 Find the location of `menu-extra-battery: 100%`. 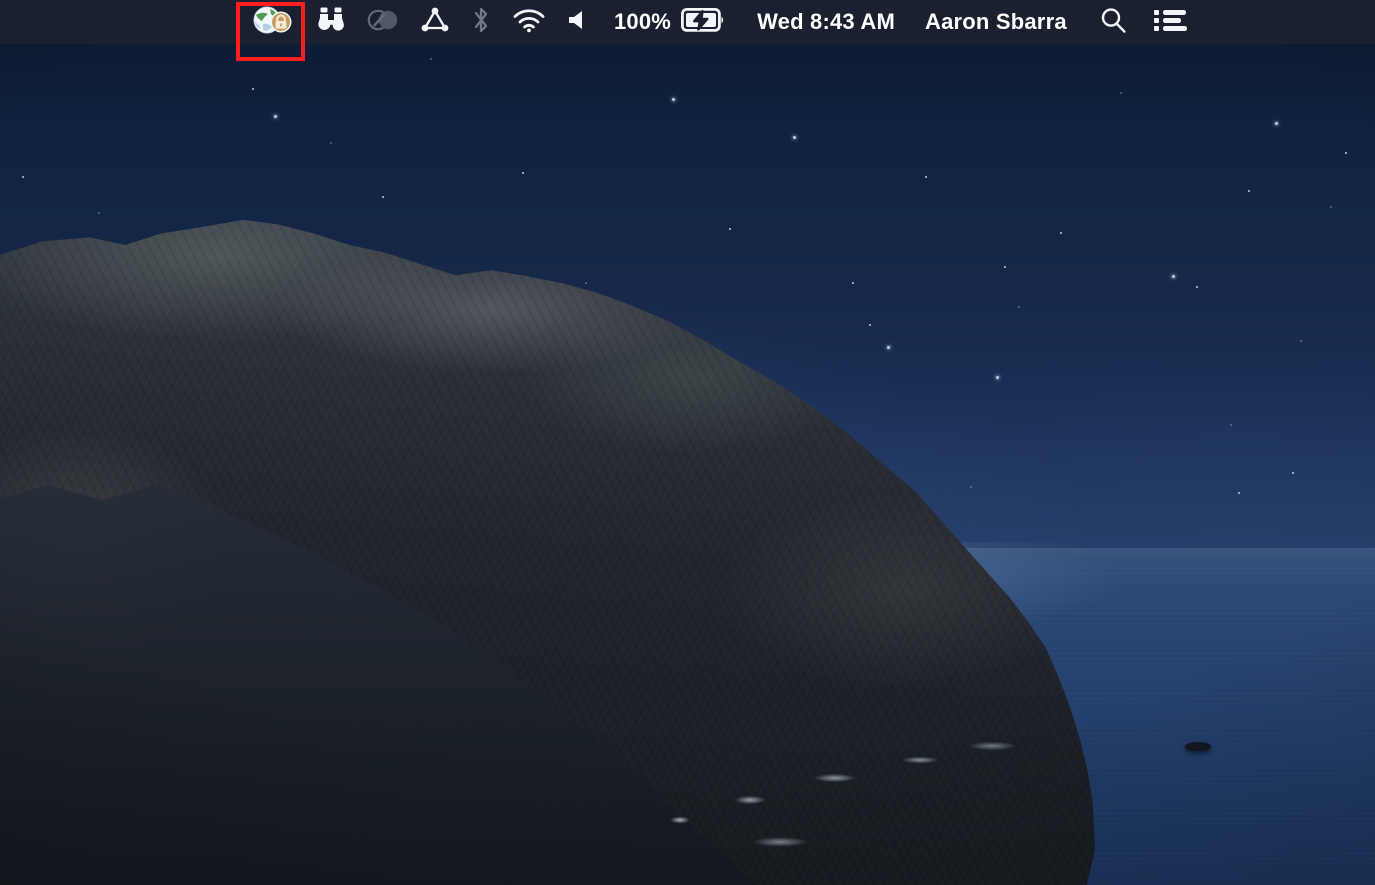

menu-extra-battery: 100% is located at coordinates (667, 22).